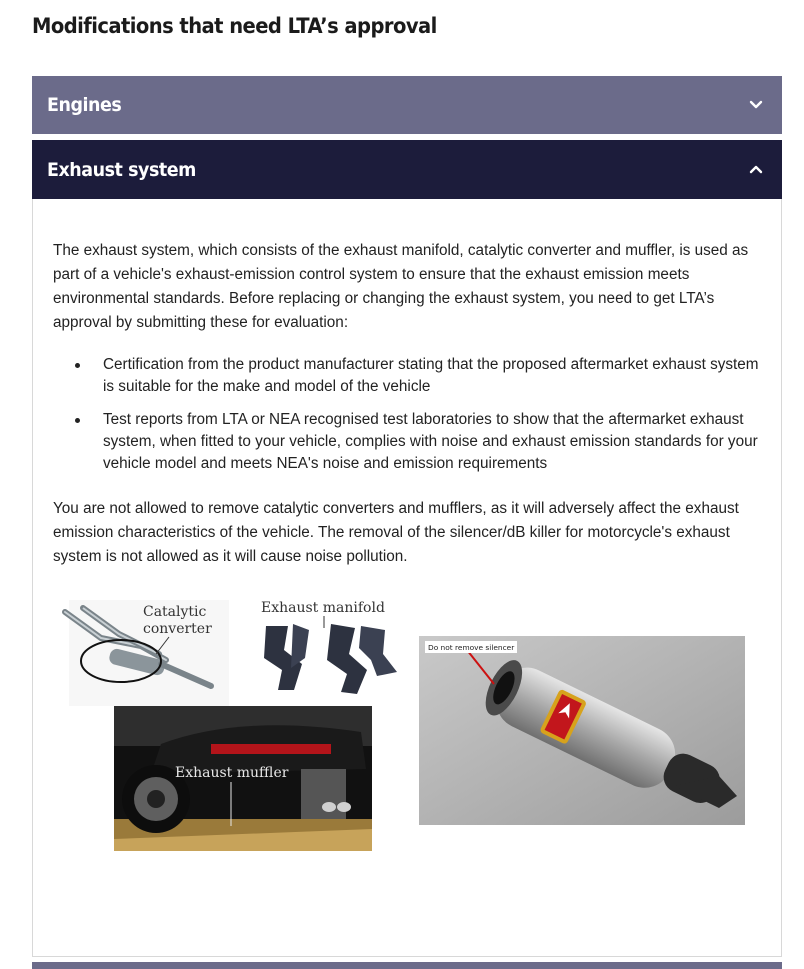  I want to click on exhaust-manifold-image: Exhaust manifold, so click(329, 647).